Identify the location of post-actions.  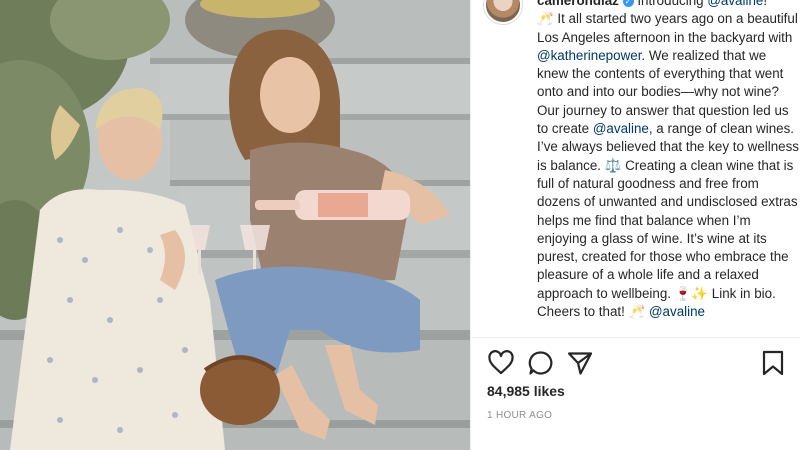
(637, 363).